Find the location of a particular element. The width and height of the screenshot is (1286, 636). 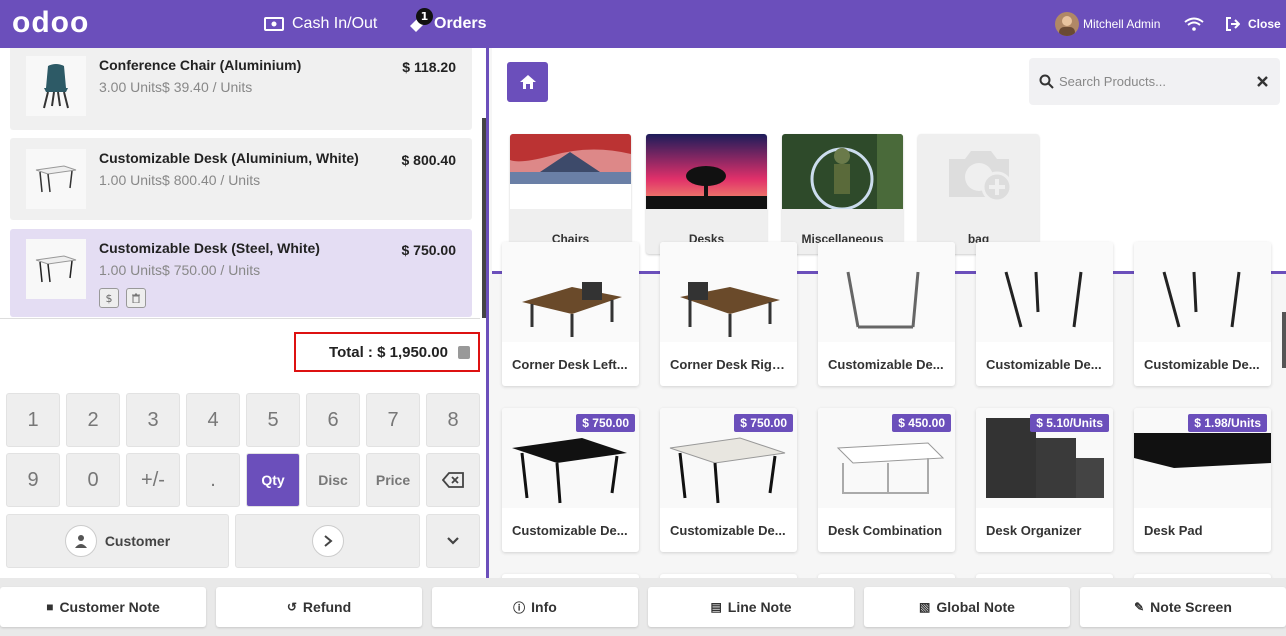

line-quantity-info: 1.00 Units$ 800.40 / Units is located at coordinates (180, 180).